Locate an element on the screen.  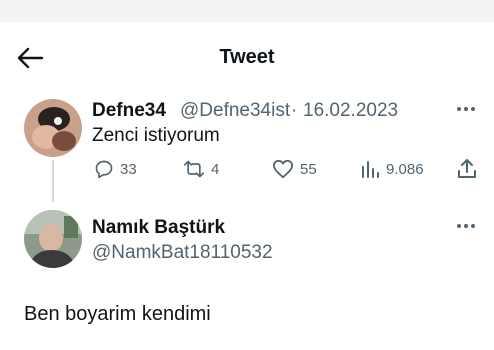
reply-count: 33 is located at coordinates (128, 169).